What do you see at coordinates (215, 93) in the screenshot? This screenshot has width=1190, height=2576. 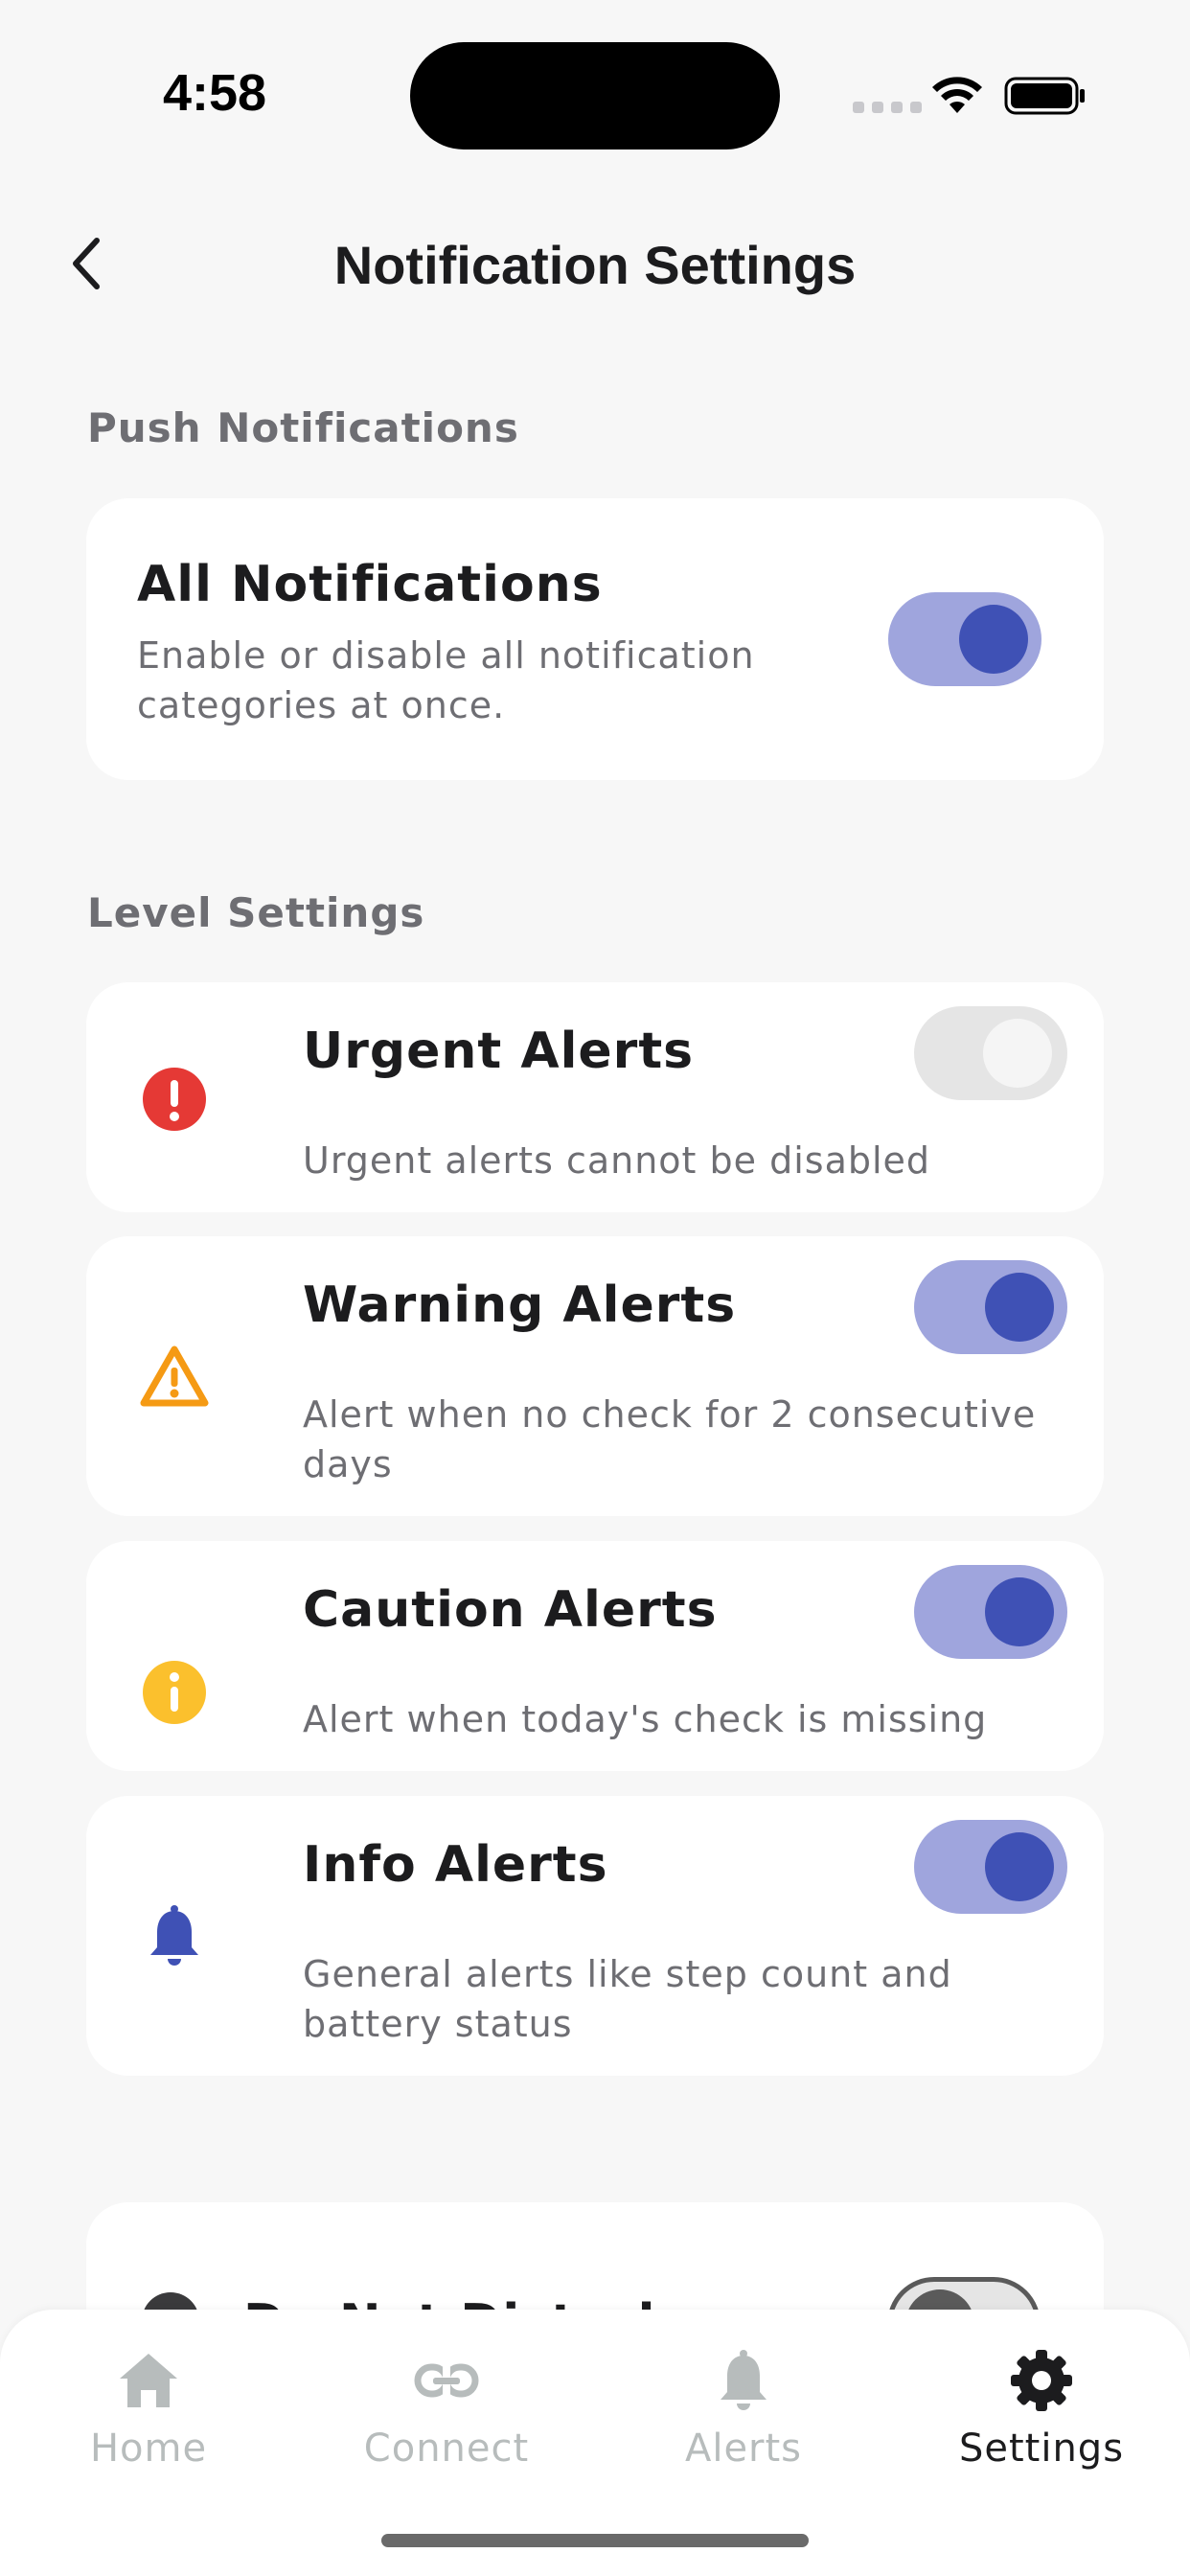 I see `status-time: 4:58` at bounding box center [215, 93].